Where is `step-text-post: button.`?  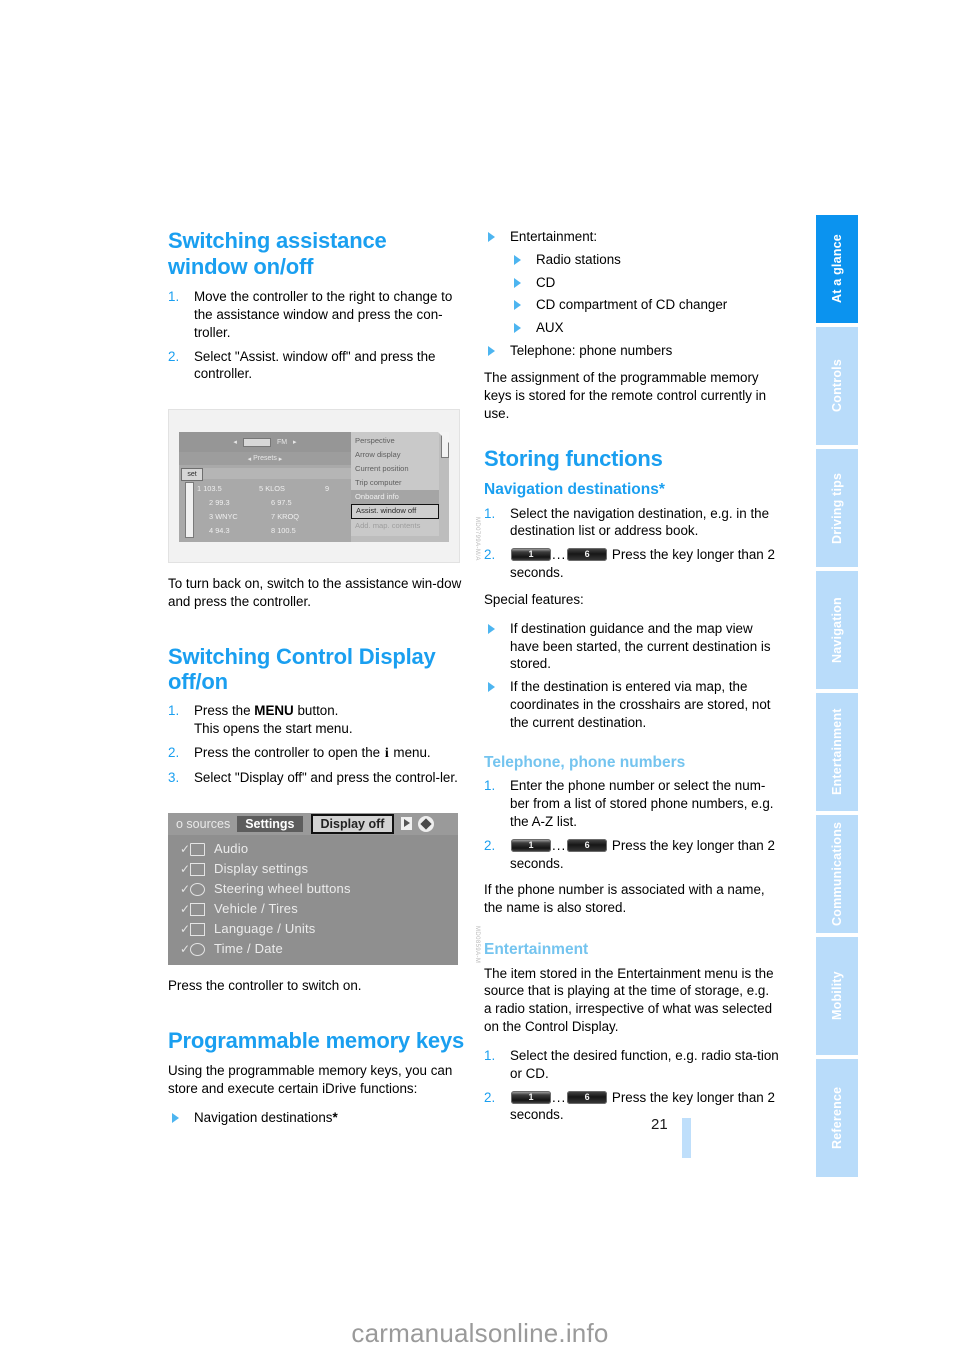
step-text-post: button. is located at coordinates (316, 710).